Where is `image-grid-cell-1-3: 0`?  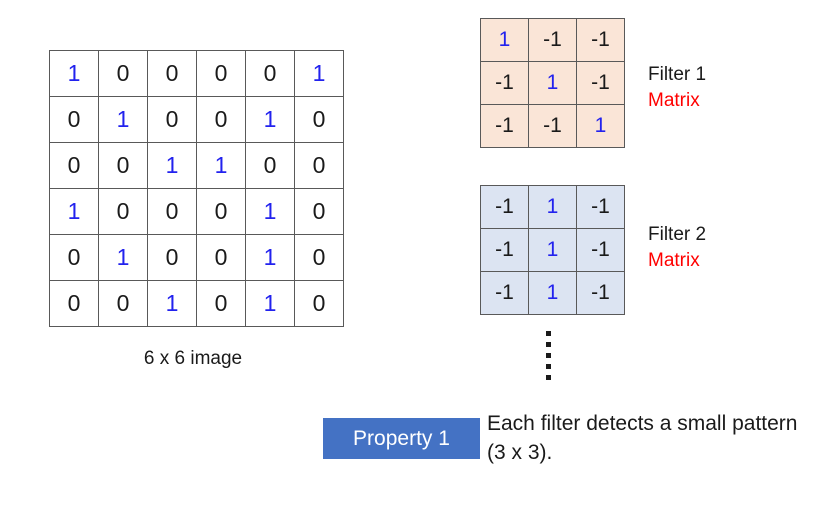 image-grid-cell-1-3: 0 is located at coordinates (221, 119).